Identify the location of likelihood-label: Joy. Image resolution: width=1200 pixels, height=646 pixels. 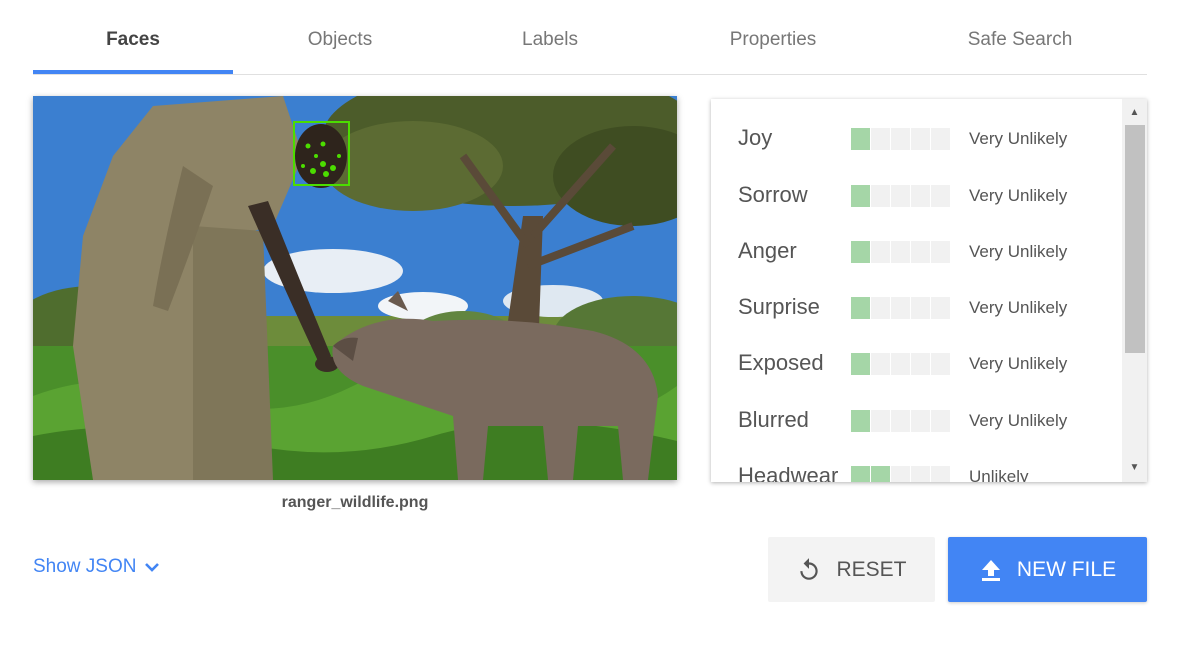
(755, 137).